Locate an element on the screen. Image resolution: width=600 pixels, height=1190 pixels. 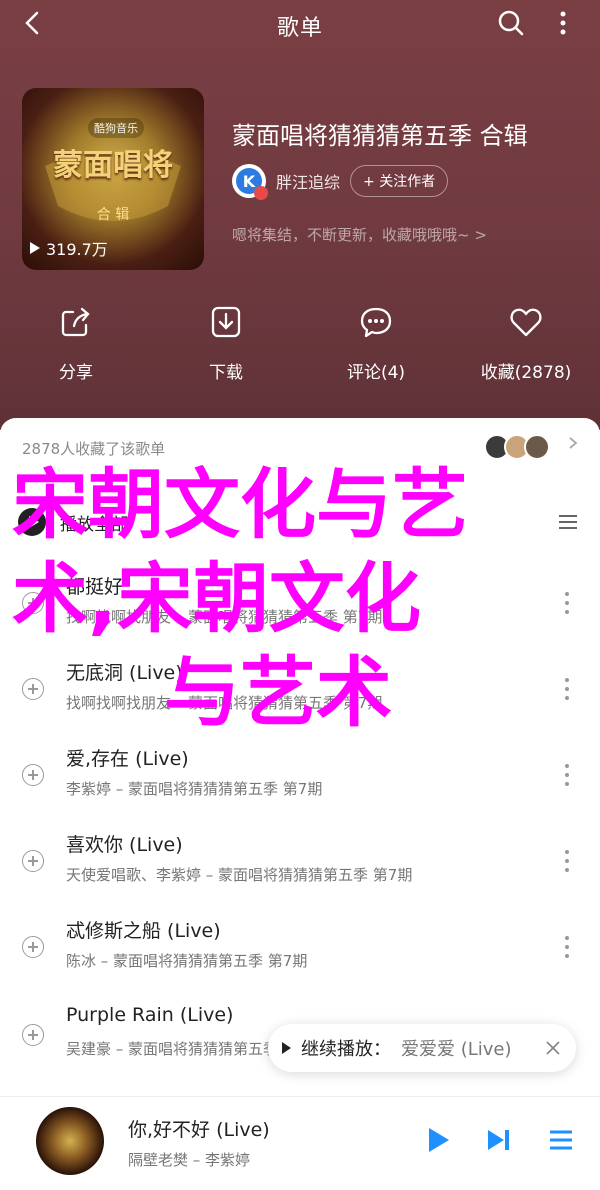
song-artist: 李紫婷 – 蒙面唱将猜猜猜第五季 第7期 is located at coordinates (194, 789).